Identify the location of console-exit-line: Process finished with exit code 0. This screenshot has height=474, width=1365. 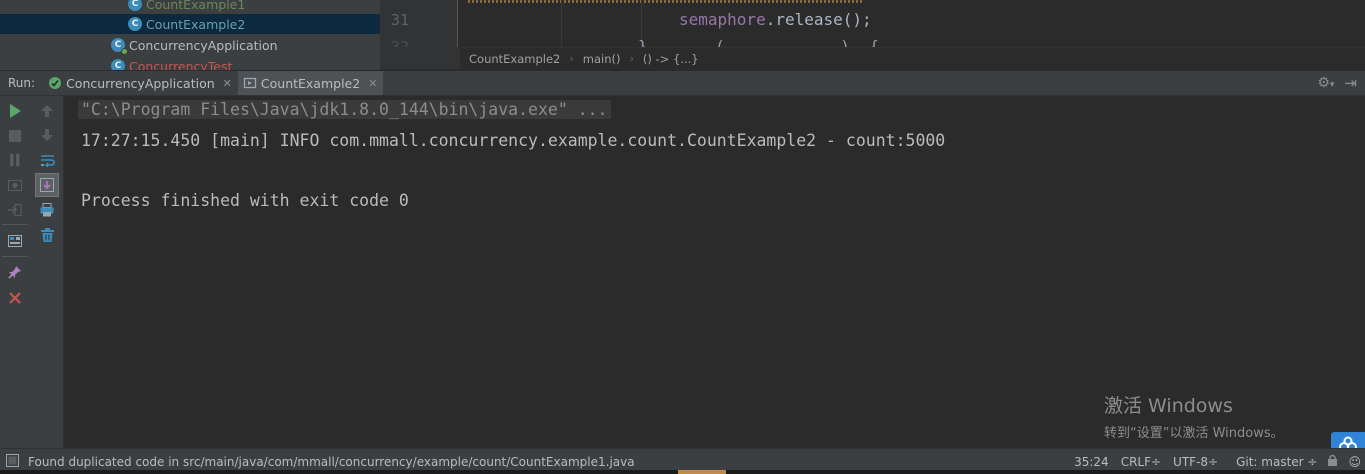
(245, 200).